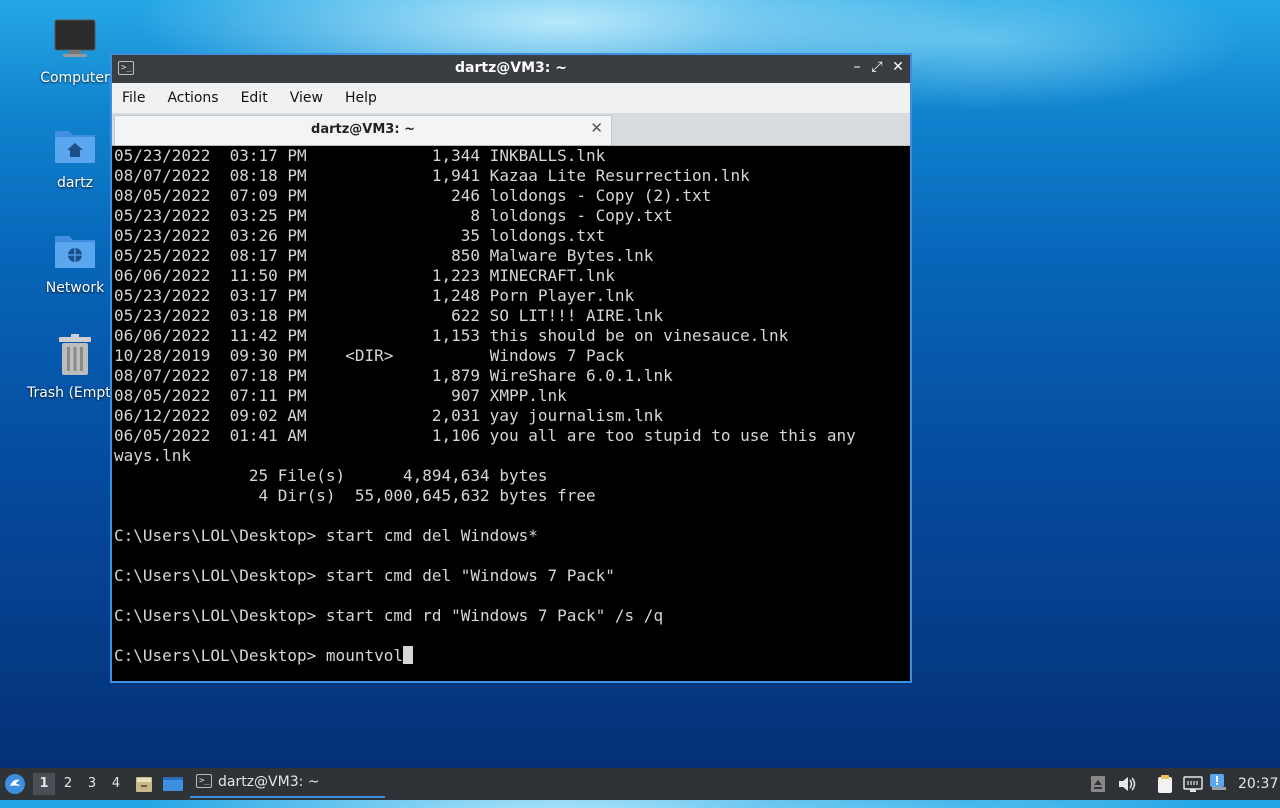  What do you see at coordinates (360, 155) in the screenshot?
I see `terminal-line: 05/23/2022 03:17 PM 1,344 INKBALLS.lnk` at bounding box center [360, 155].